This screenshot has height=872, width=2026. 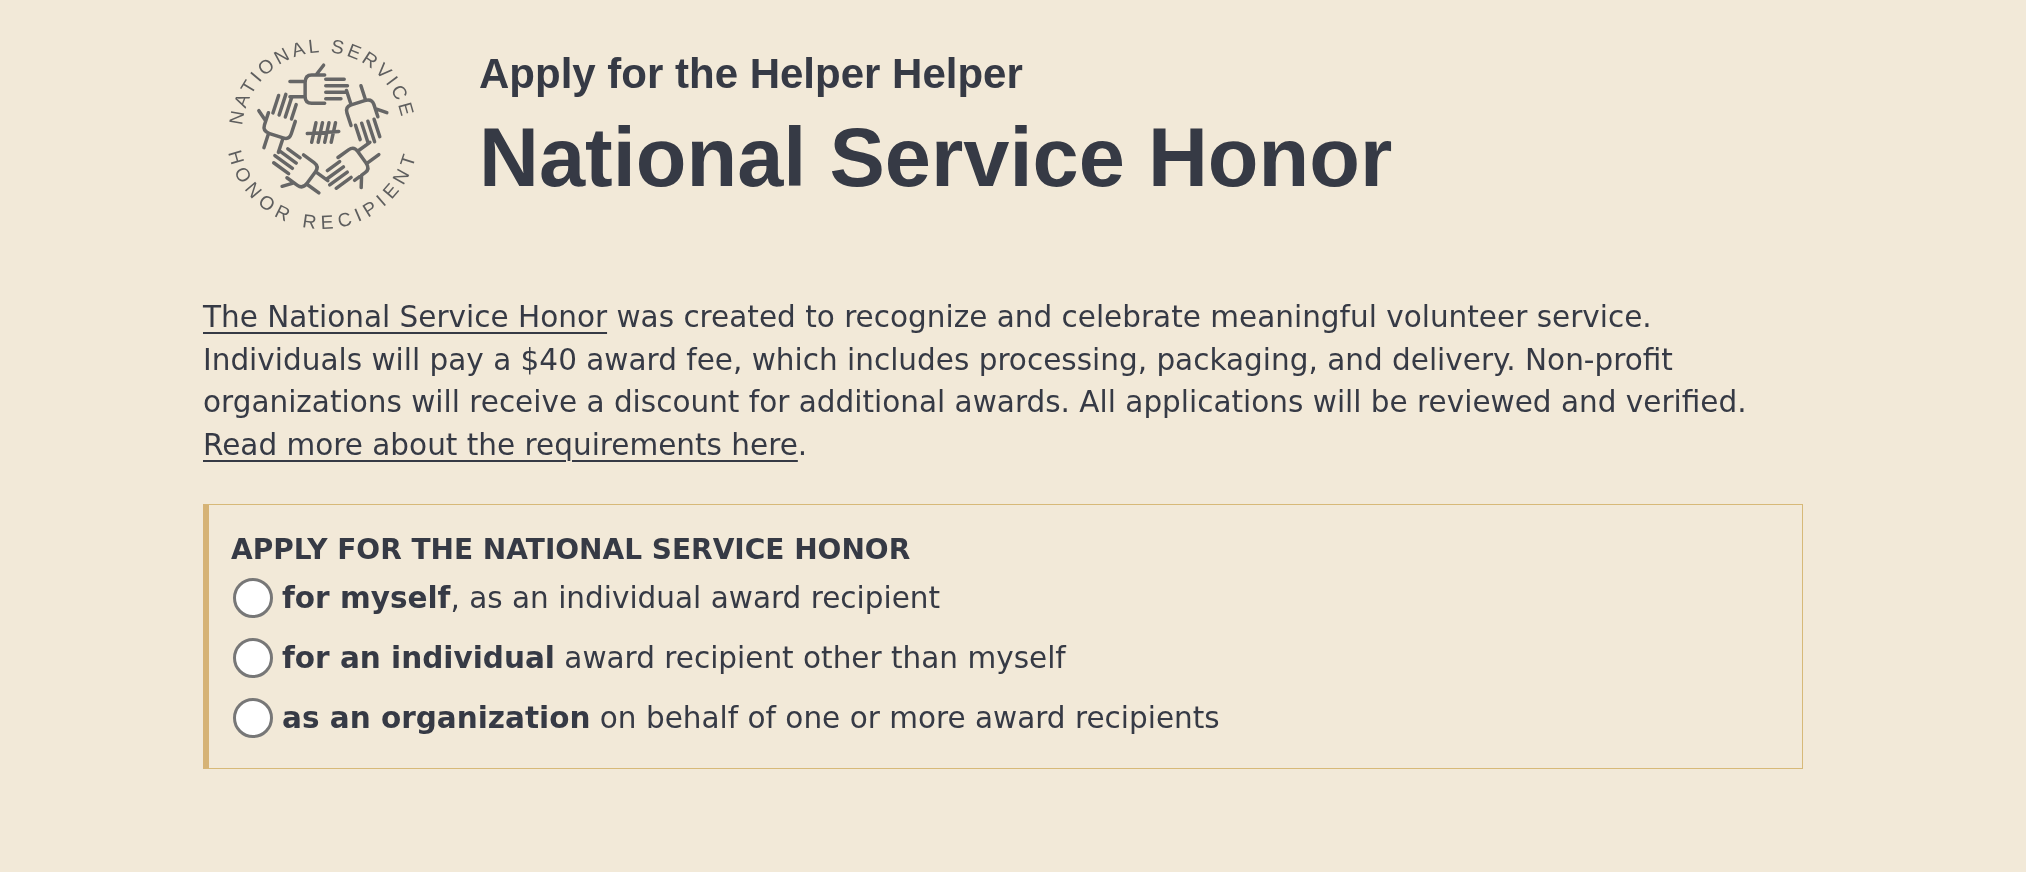 What do you see at coordinates (500, 444) in the screenshot?
I see `text-link: Read more about the requirements here` at bounding box center [500, 444].